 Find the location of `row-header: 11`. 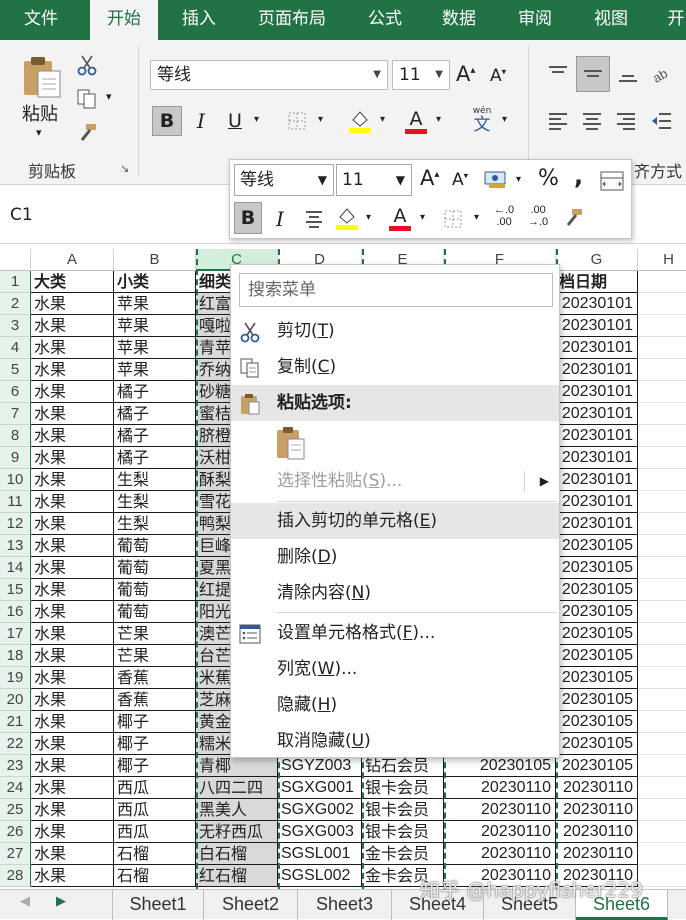

row-header: 11 is located at coordinates (15, 502).